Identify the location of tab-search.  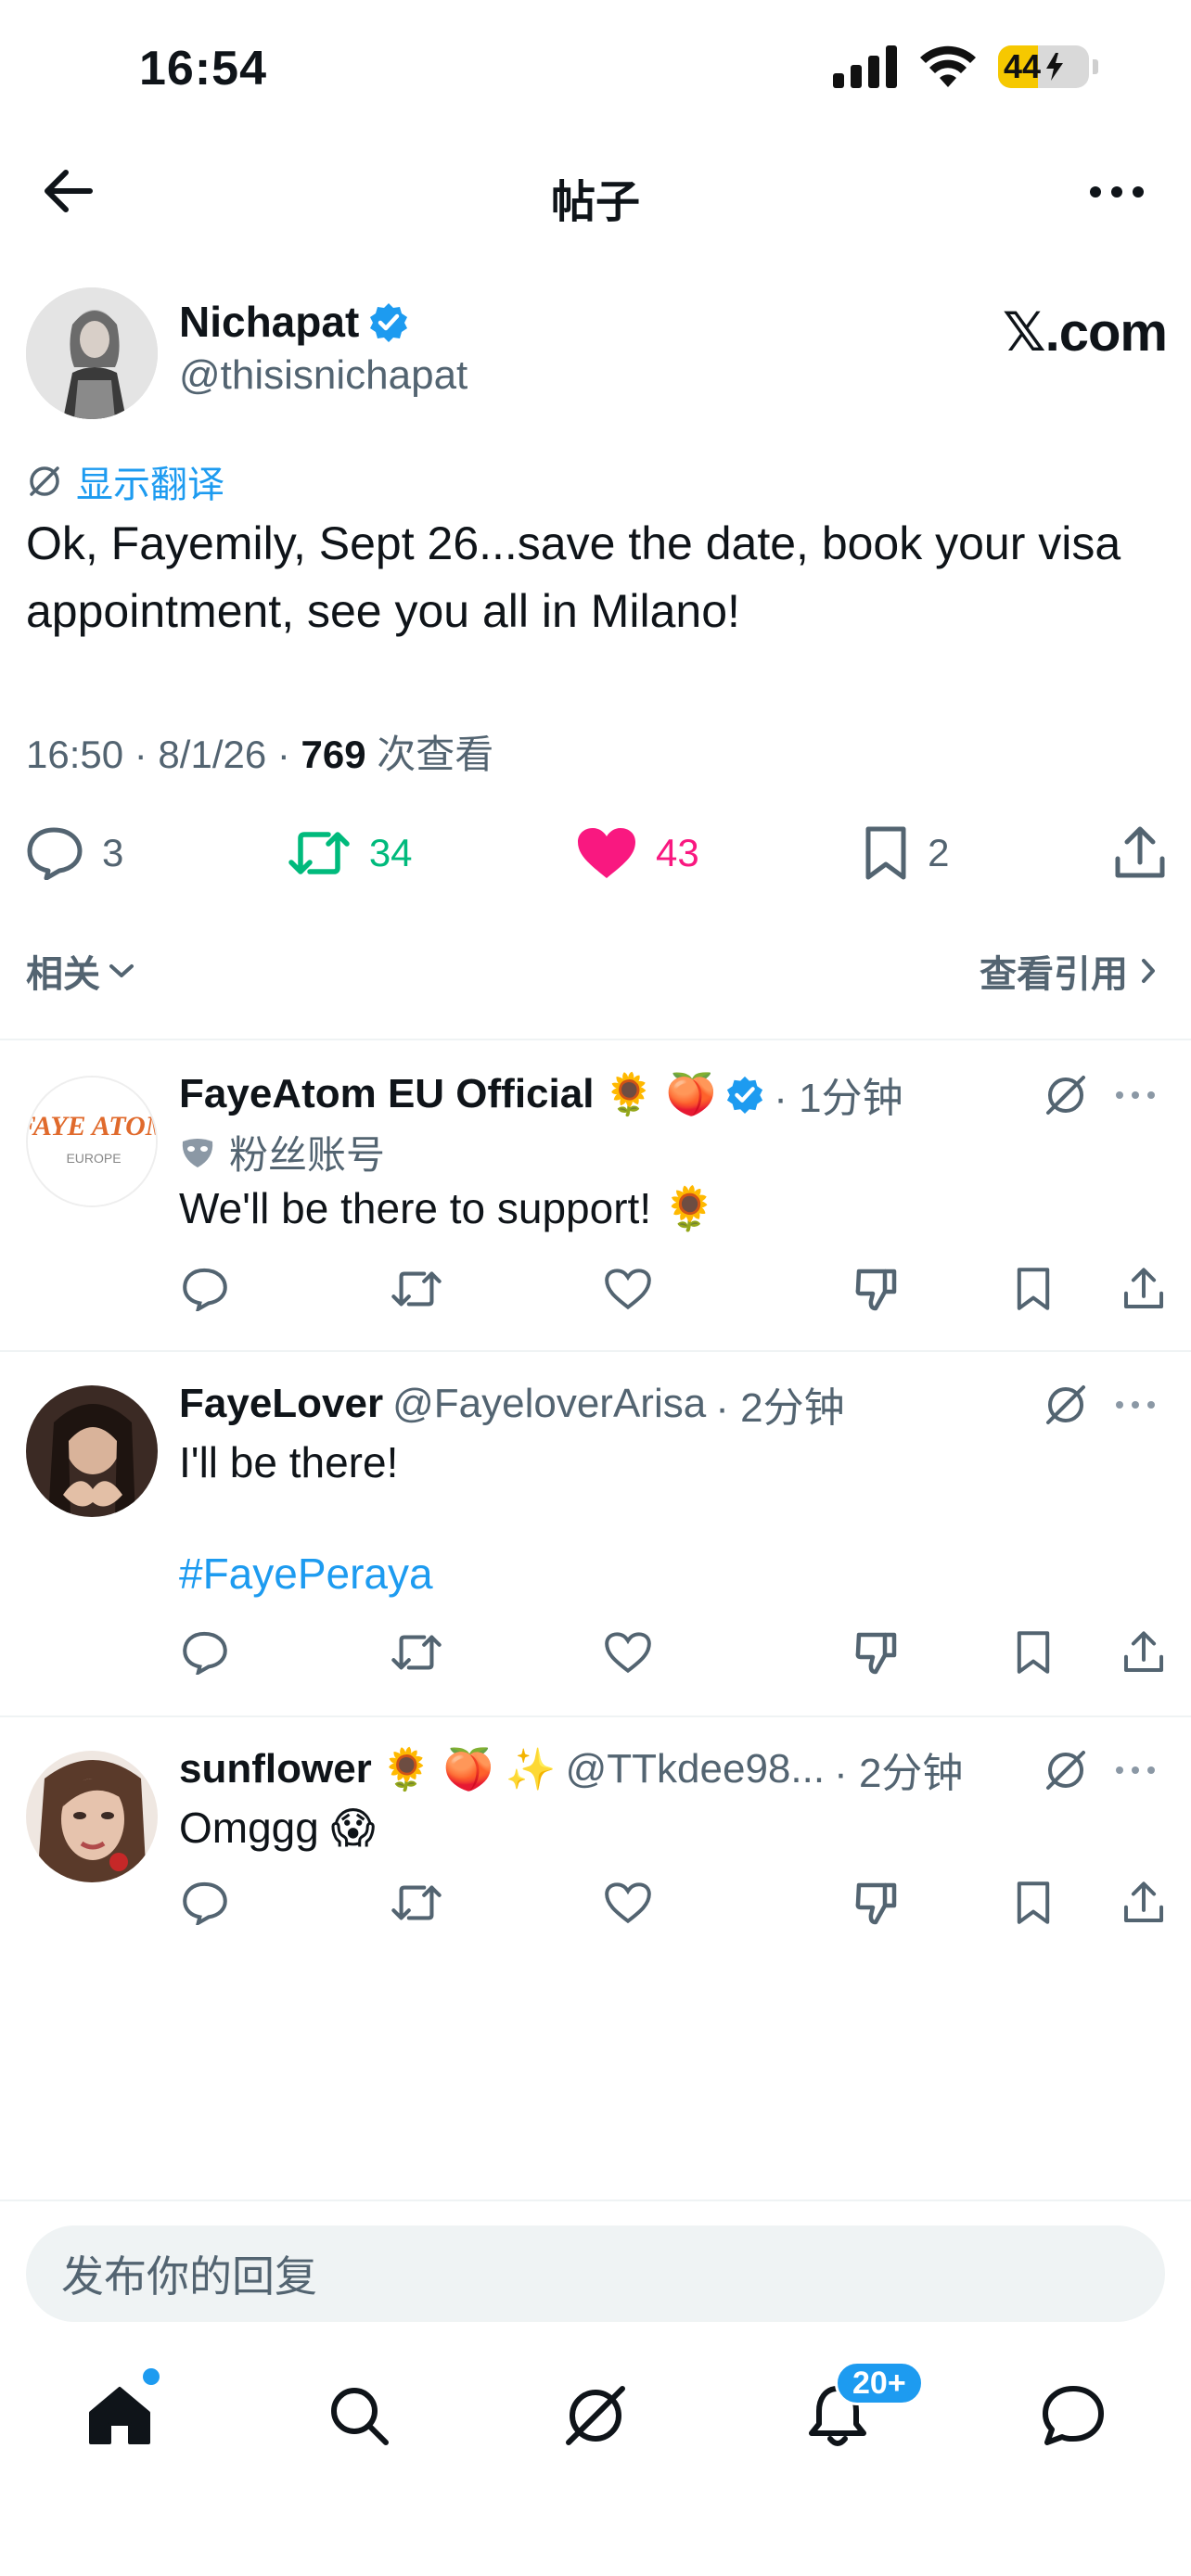
(359, 2415).